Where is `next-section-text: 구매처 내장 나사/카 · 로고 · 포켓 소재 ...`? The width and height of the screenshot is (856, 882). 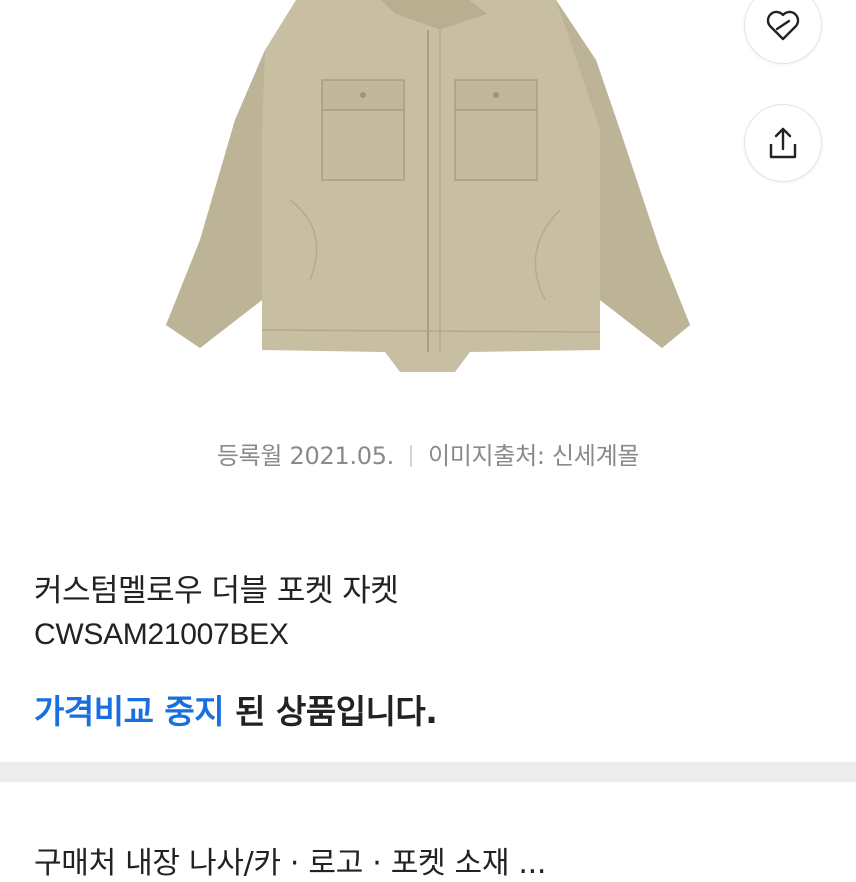 next-section-text: 구매처 내장 나사/카 · 로고 · 포켓 소재 ... is located at coordinates (290, 863).